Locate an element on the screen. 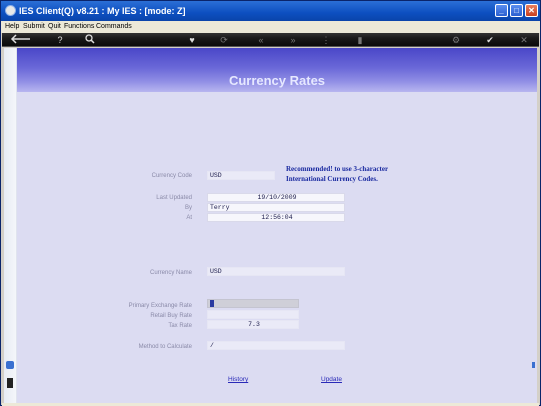 The height and width of the screenshot is (406, 541). primary-rate-label: Primary Exchange Rate is located at coordinates (160, 306).